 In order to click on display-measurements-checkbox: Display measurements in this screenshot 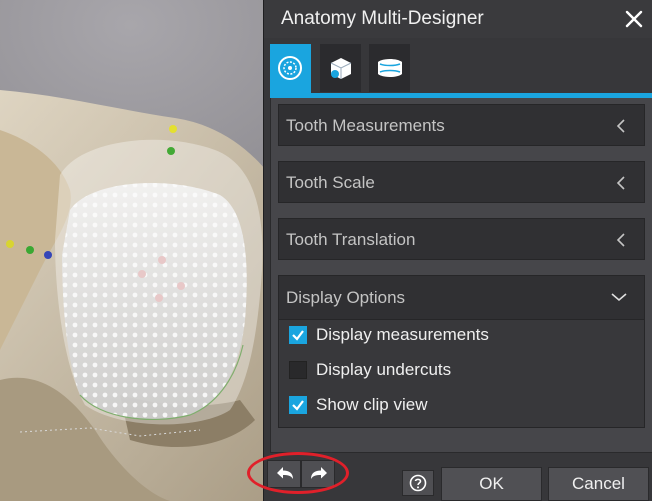, I will do `click(404, 336)`.